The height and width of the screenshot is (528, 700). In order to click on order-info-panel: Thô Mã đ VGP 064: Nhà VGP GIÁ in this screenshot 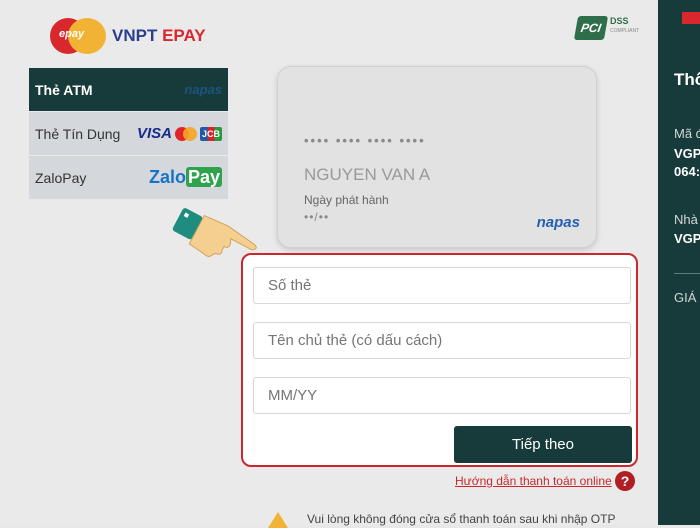, I will do `click(679, 262)`.